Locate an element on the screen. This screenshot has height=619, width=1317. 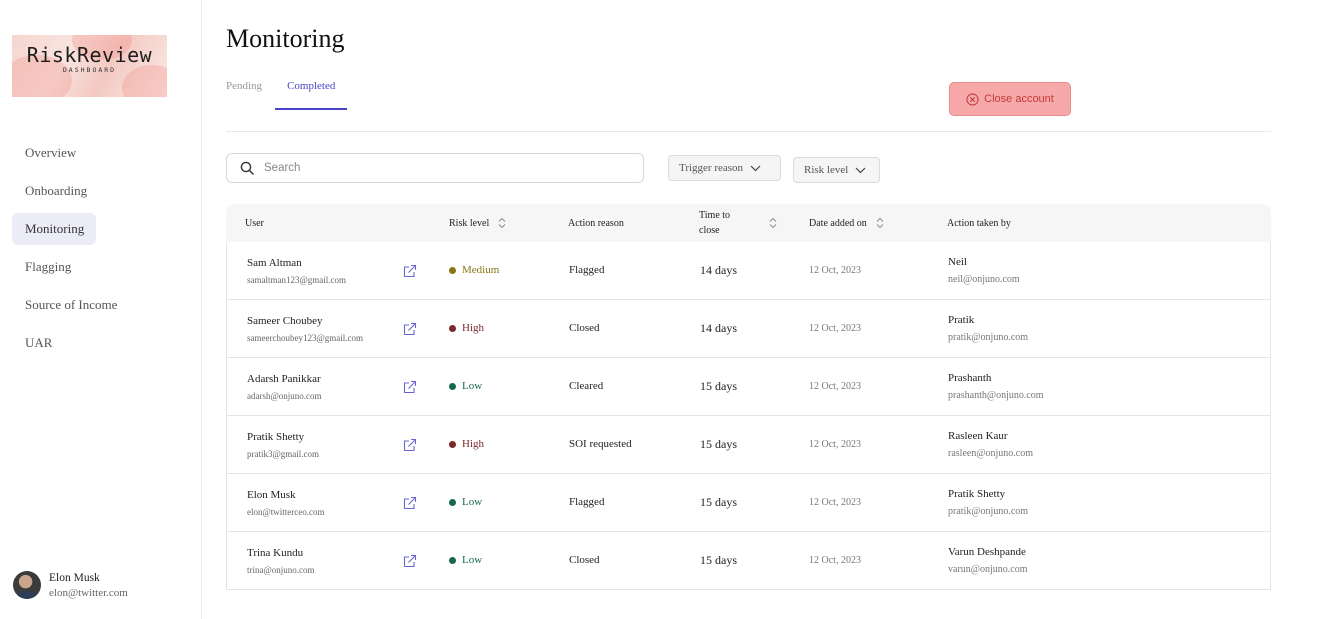
risk-level-filter: Risk level is located at coordinates (836, 170).